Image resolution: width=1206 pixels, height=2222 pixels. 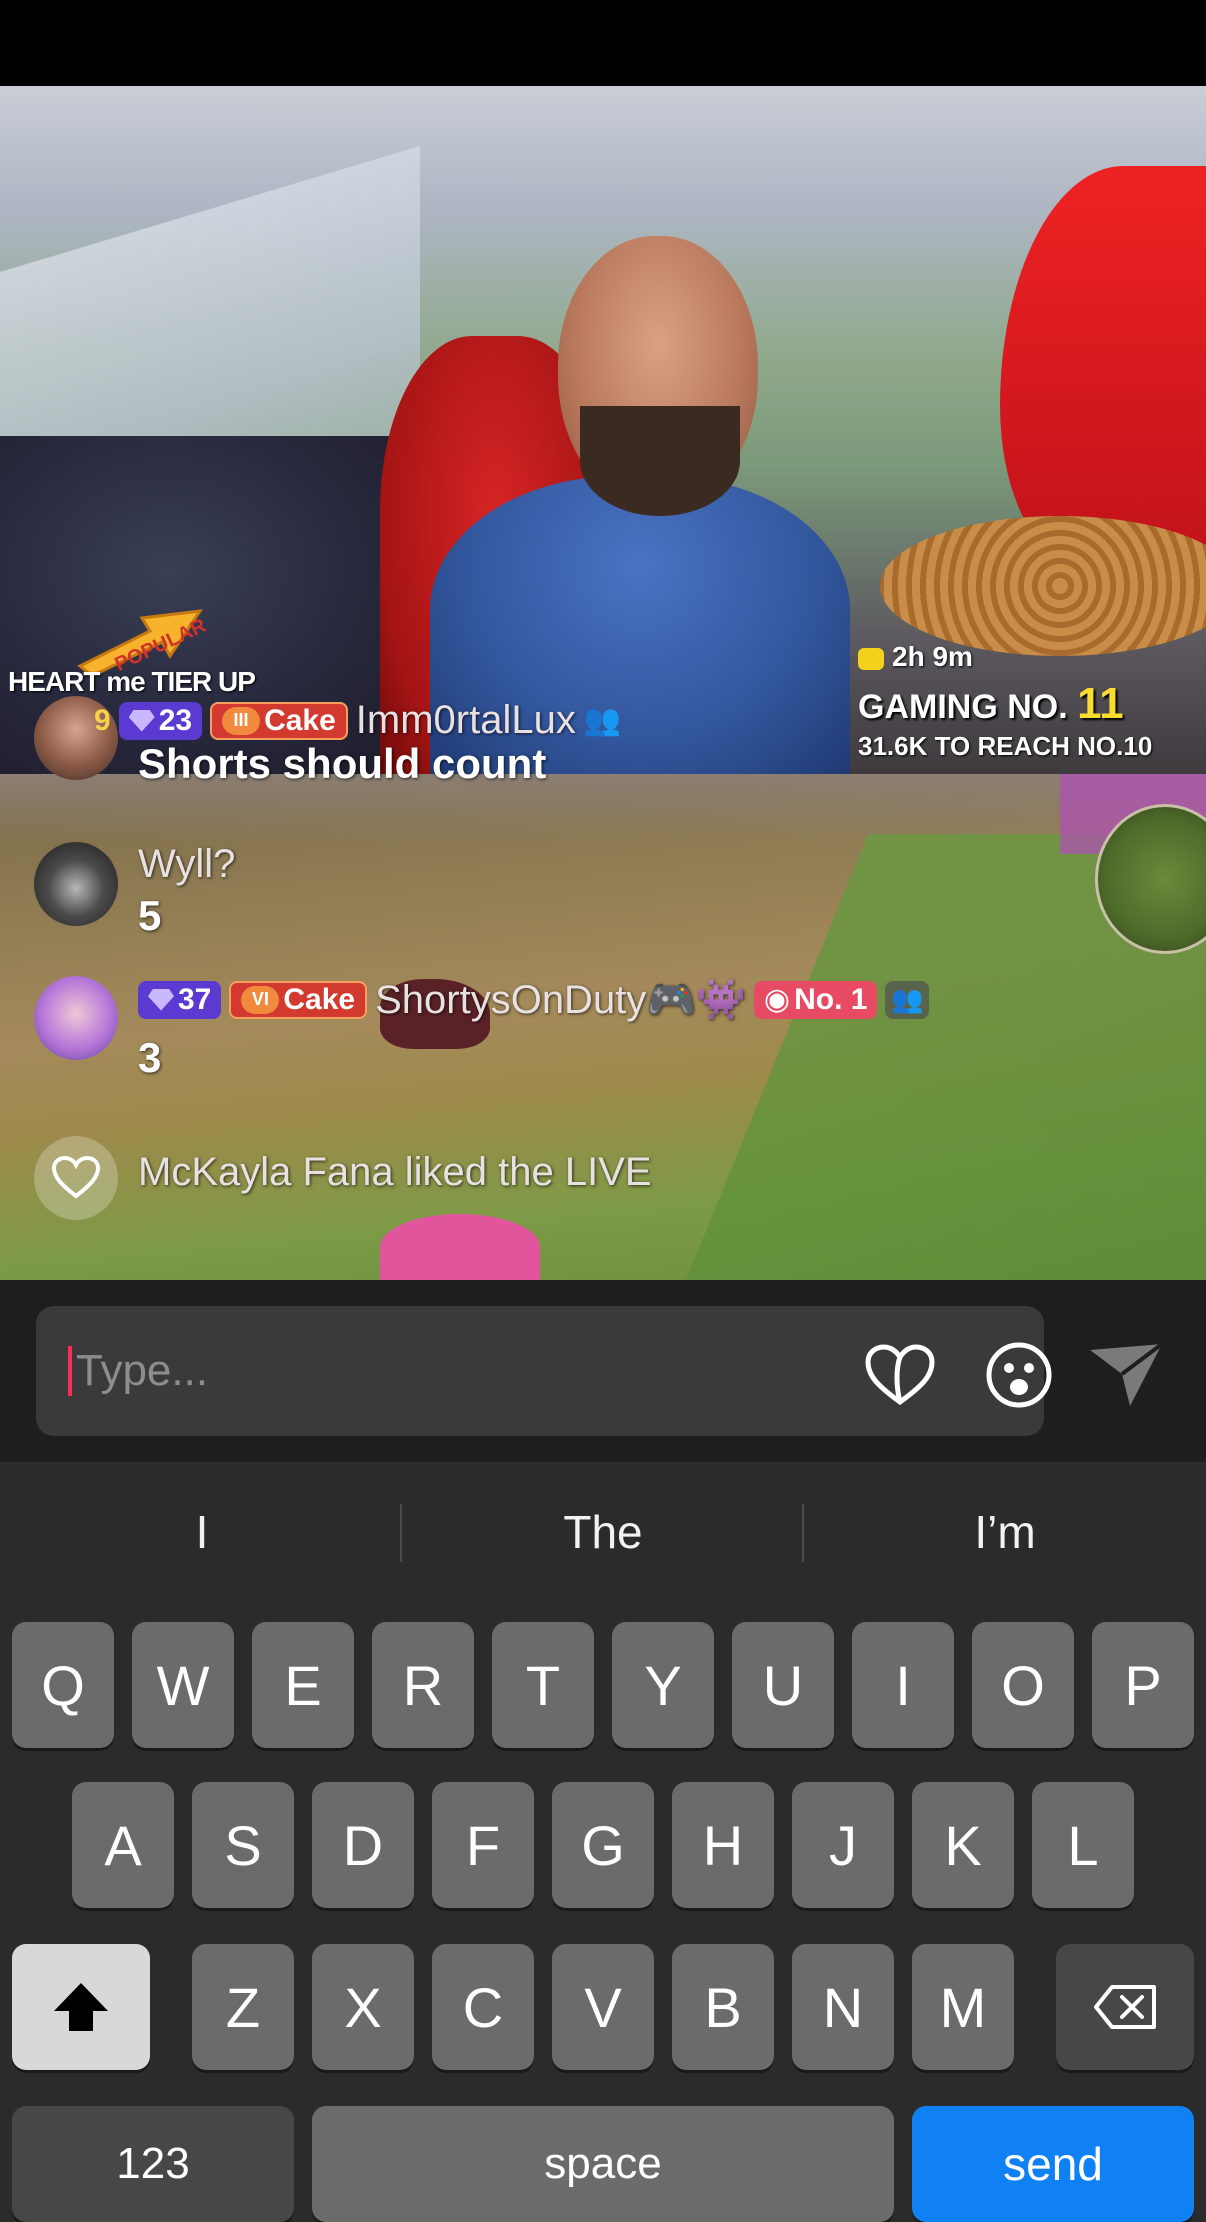 What do you see at coordinates (603, 2007) in the screenshot?
I see `key-v: V` at bounding box center [603, 2007].